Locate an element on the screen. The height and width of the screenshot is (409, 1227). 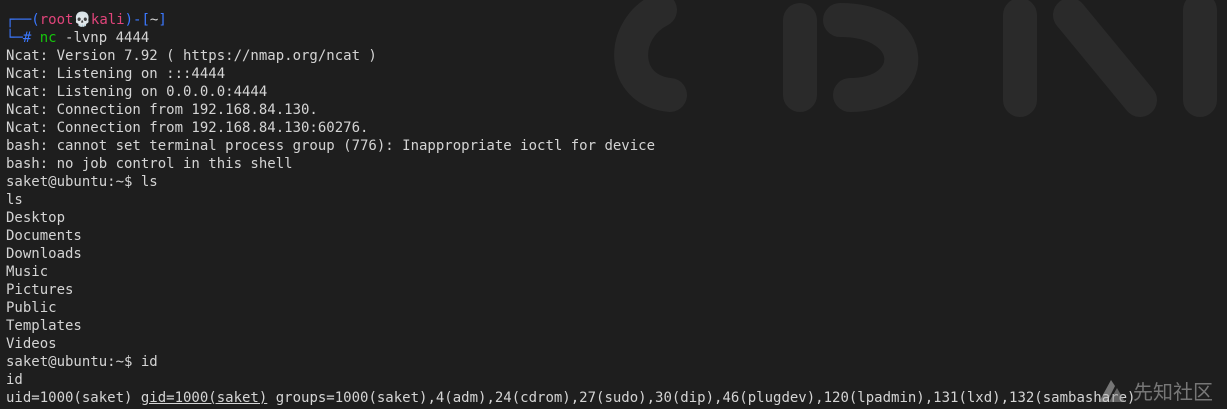
output-line: Documents is located at coordinates (44, 236).